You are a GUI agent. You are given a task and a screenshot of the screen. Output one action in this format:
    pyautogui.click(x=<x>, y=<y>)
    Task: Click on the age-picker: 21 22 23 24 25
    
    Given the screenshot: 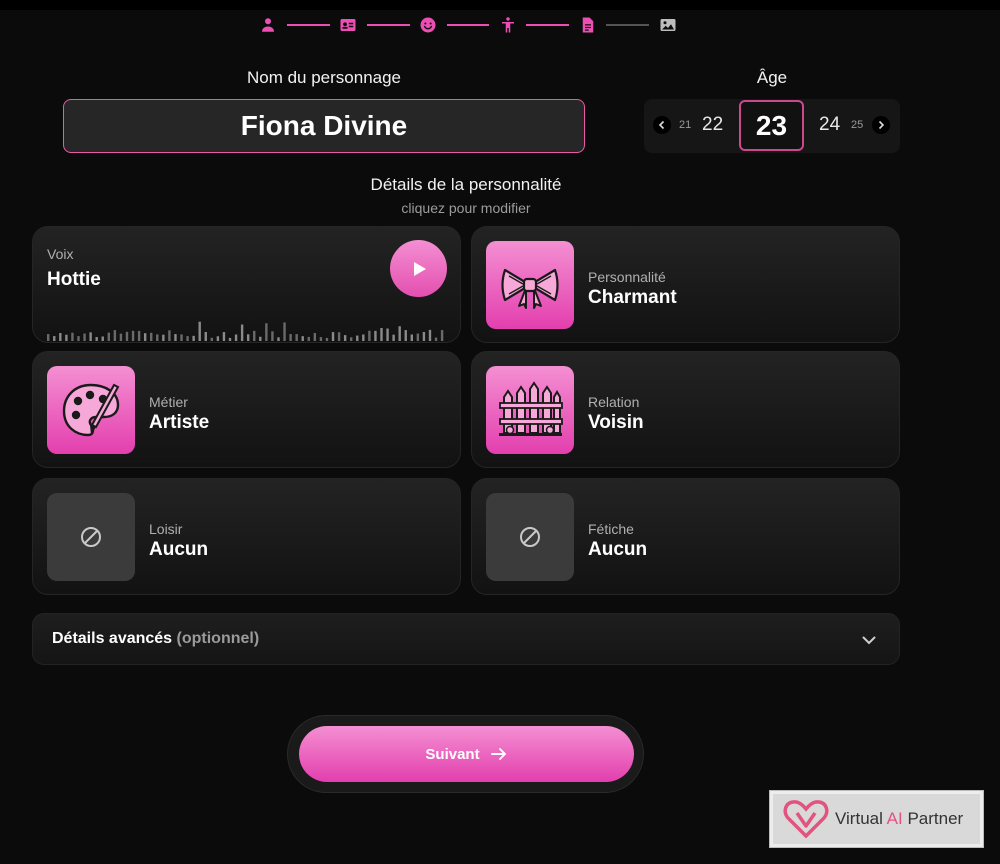 What is the action you would take?
    pyautogui.click(x=772, y=126)
    